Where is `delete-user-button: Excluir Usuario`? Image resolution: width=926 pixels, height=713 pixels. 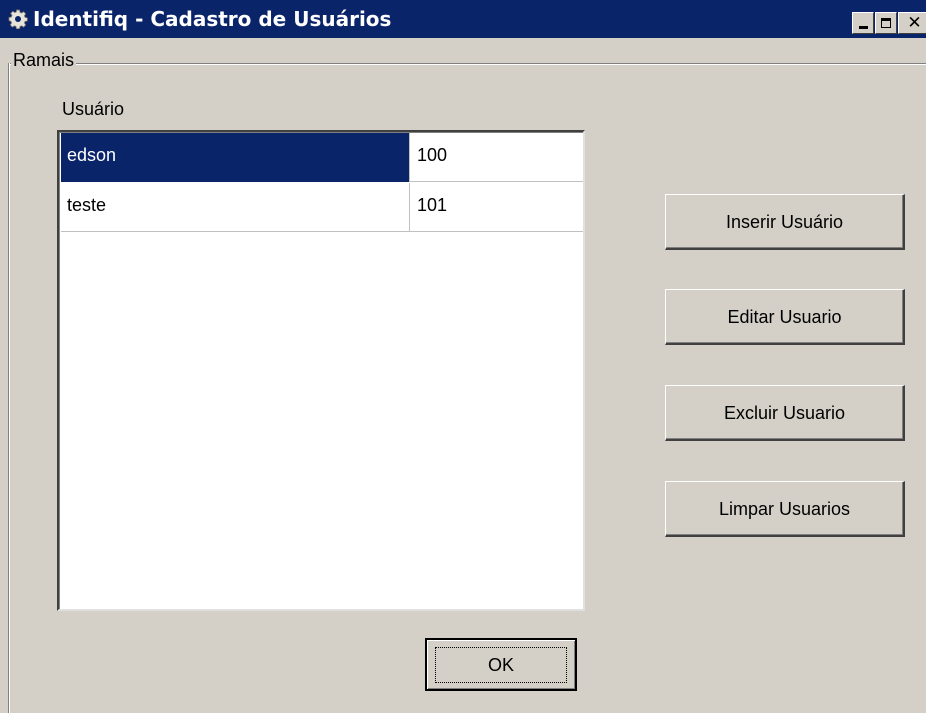 delete-user-button: Excluir Usuario is located at coordinates (785, 413).